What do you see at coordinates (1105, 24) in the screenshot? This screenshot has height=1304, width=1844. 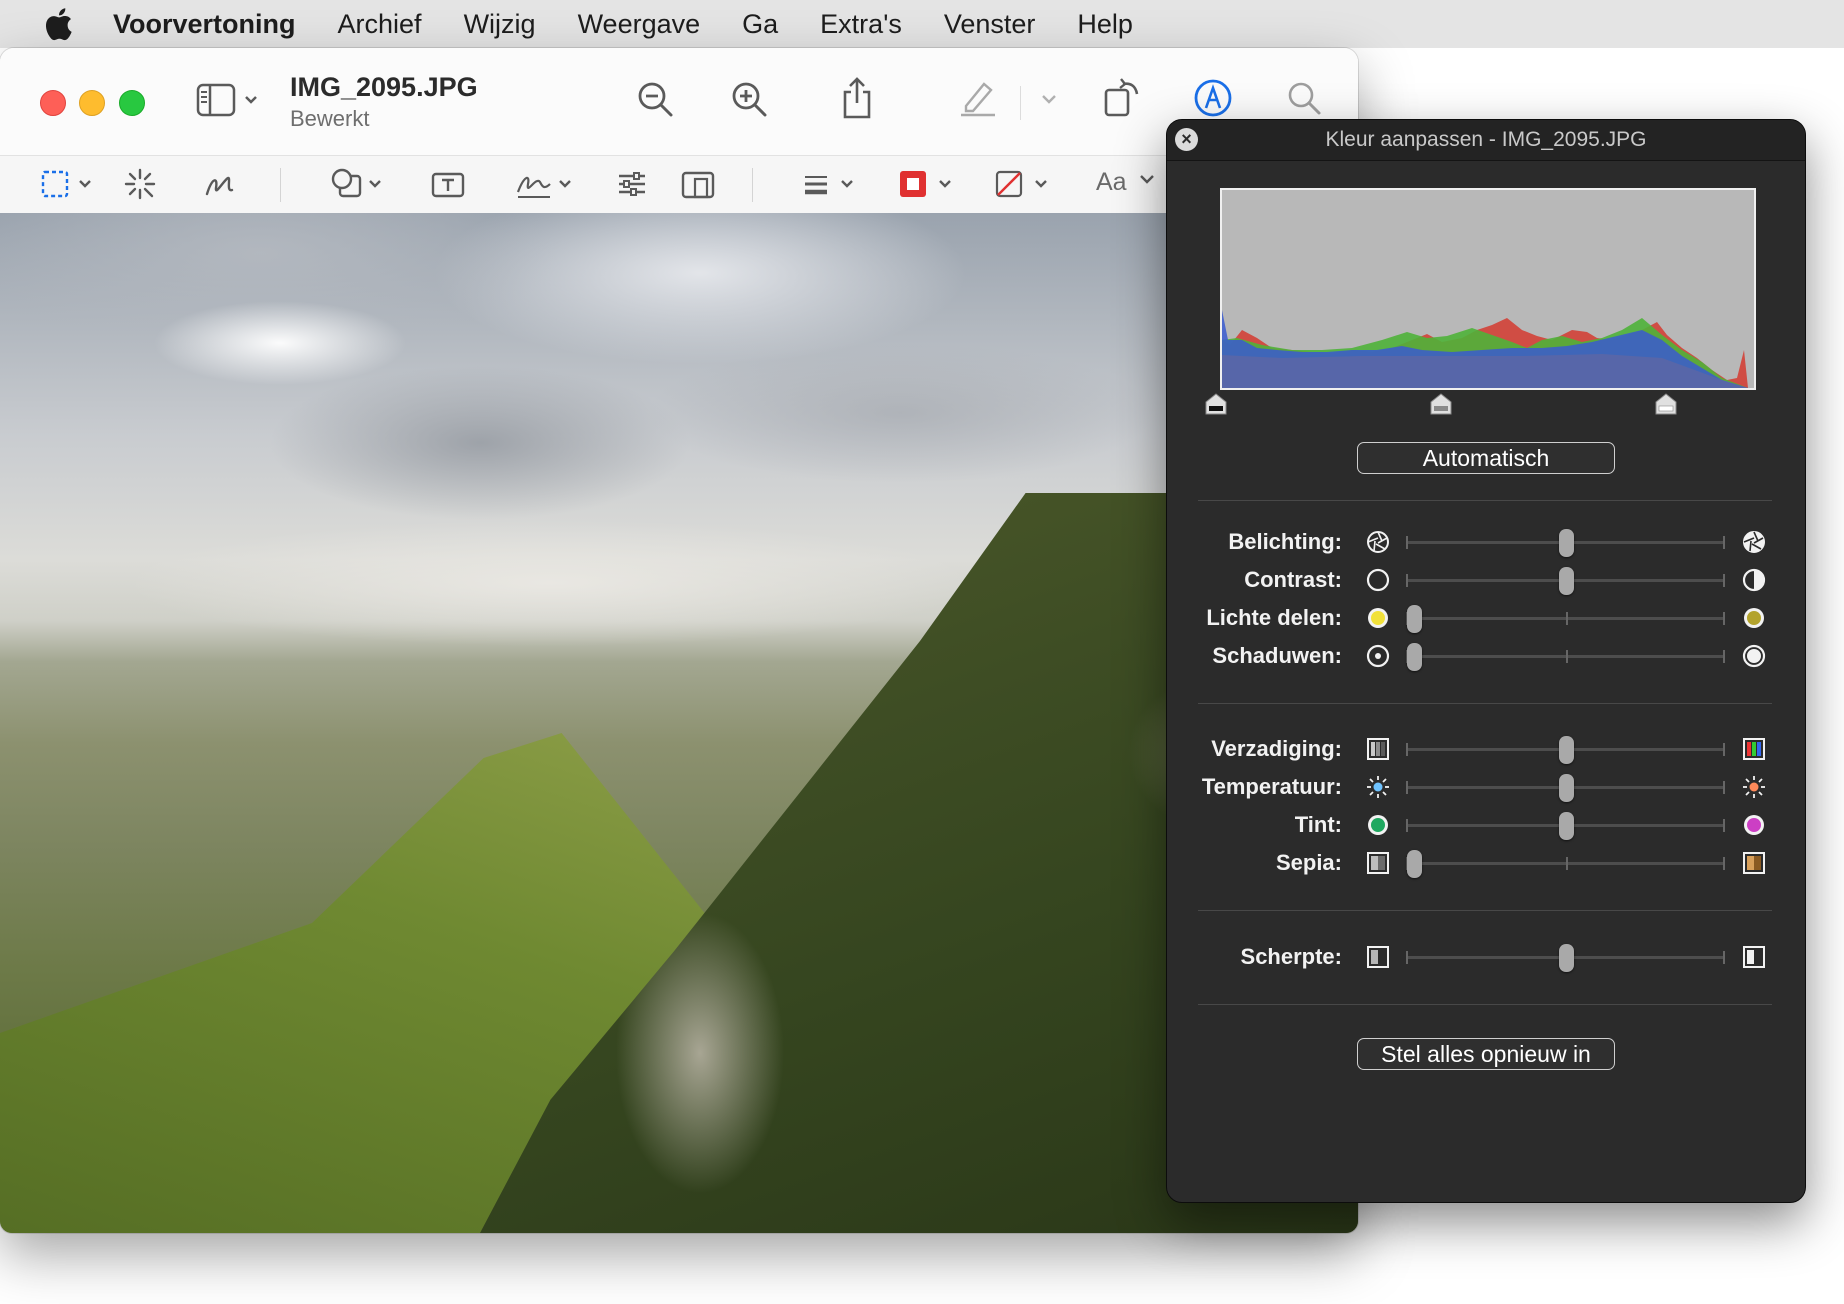 I see `menu-help: Help` at bounding box center [1105, 24].